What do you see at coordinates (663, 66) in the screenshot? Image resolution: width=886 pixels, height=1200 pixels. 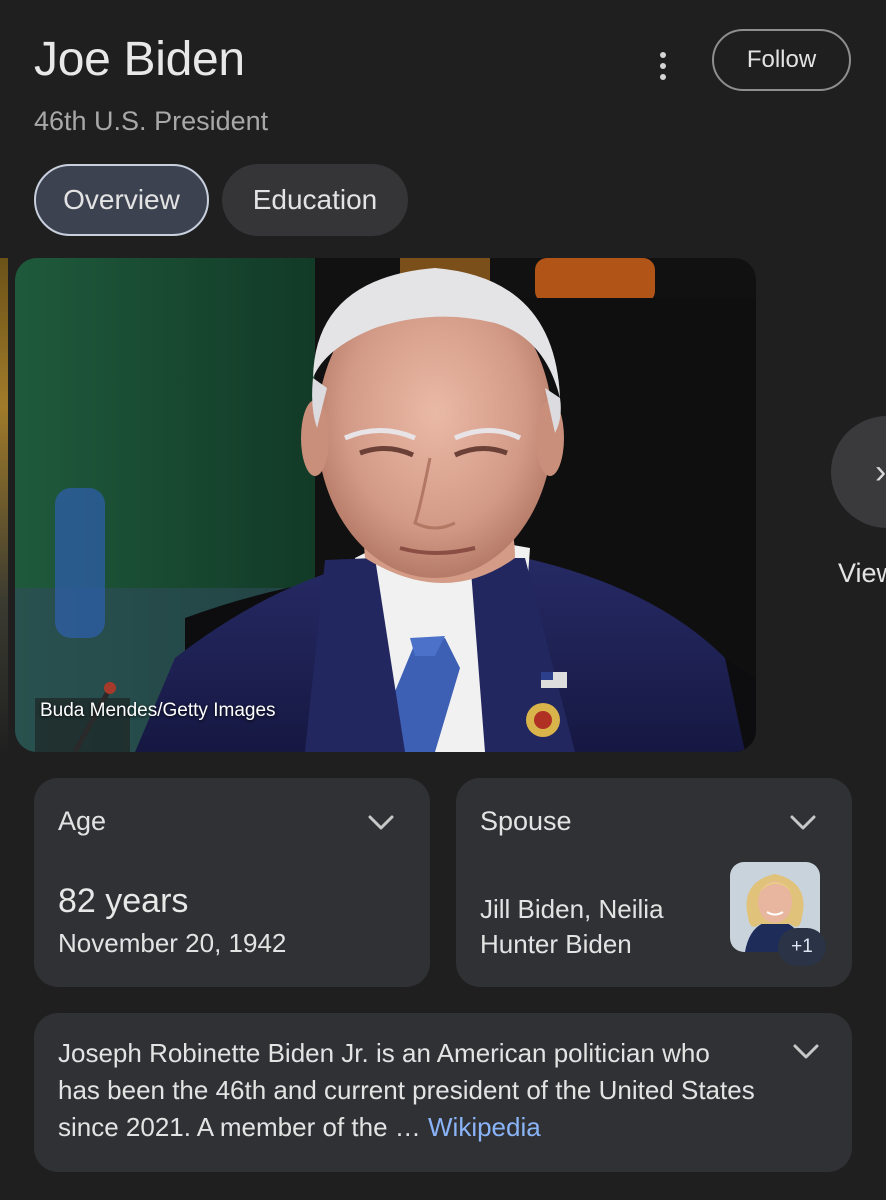 I see `more-options-button` at bounding box center [663, 66].